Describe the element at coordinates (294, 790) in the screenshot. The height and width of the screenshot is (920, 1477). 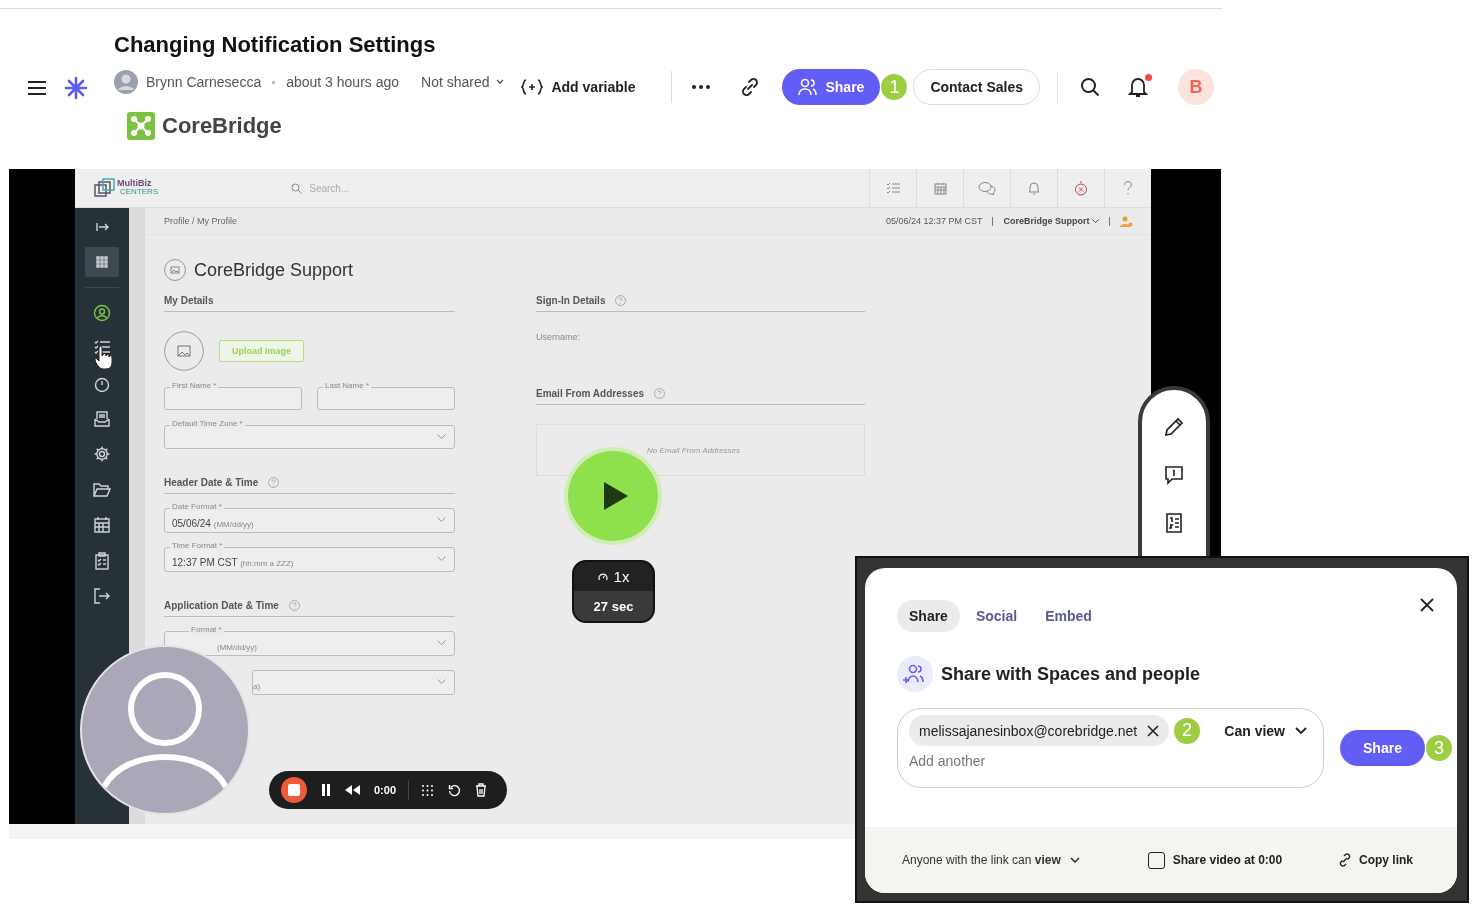
I see `stop-button` at that location.